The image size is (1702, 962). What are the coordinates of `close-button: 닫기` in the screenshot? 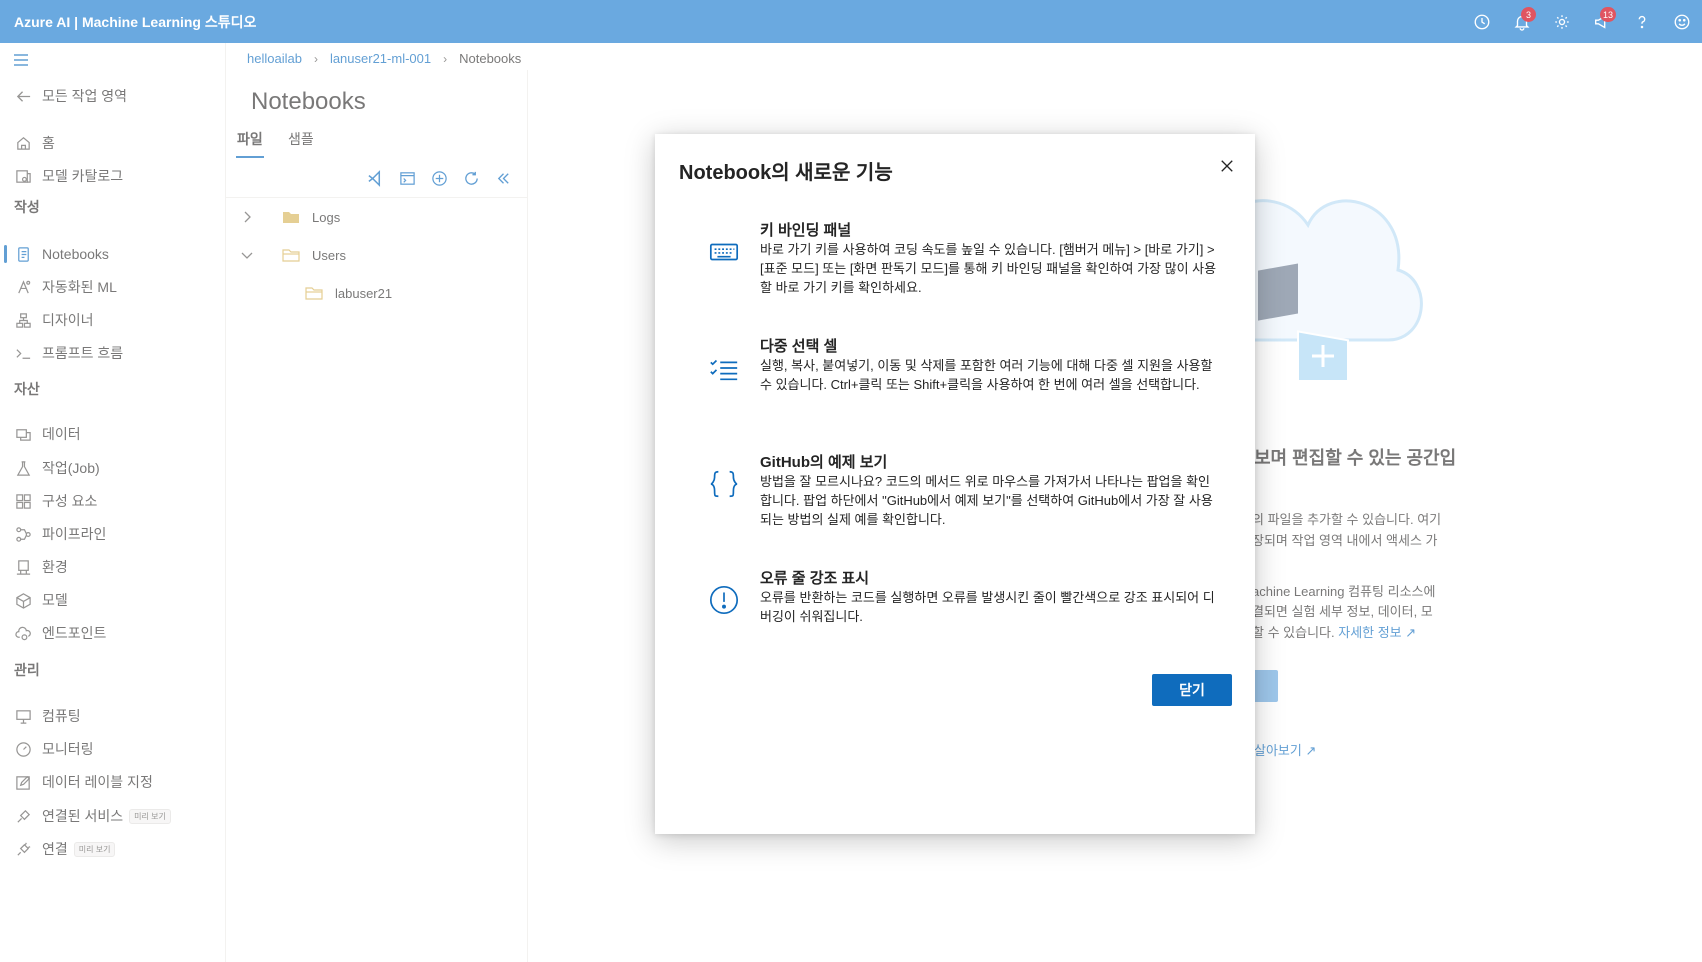 It's located at (1192, 690).